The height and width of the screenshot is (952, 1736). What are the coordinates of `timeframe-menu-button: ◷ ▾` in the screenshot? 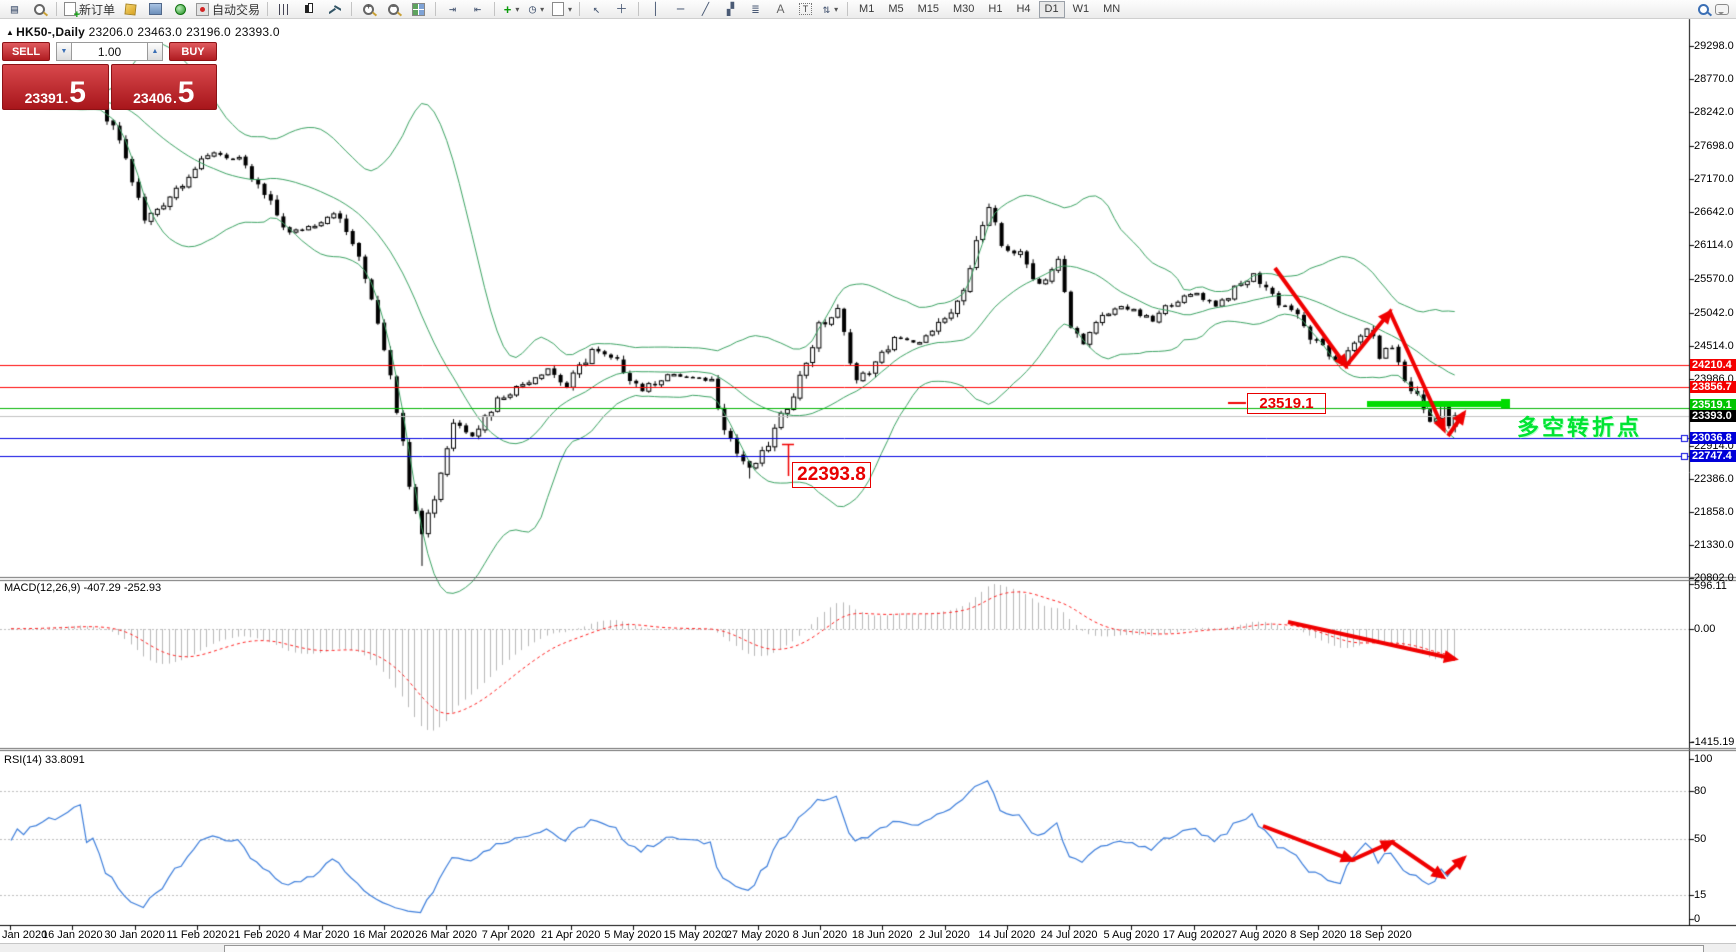 It's located at (536, 9).